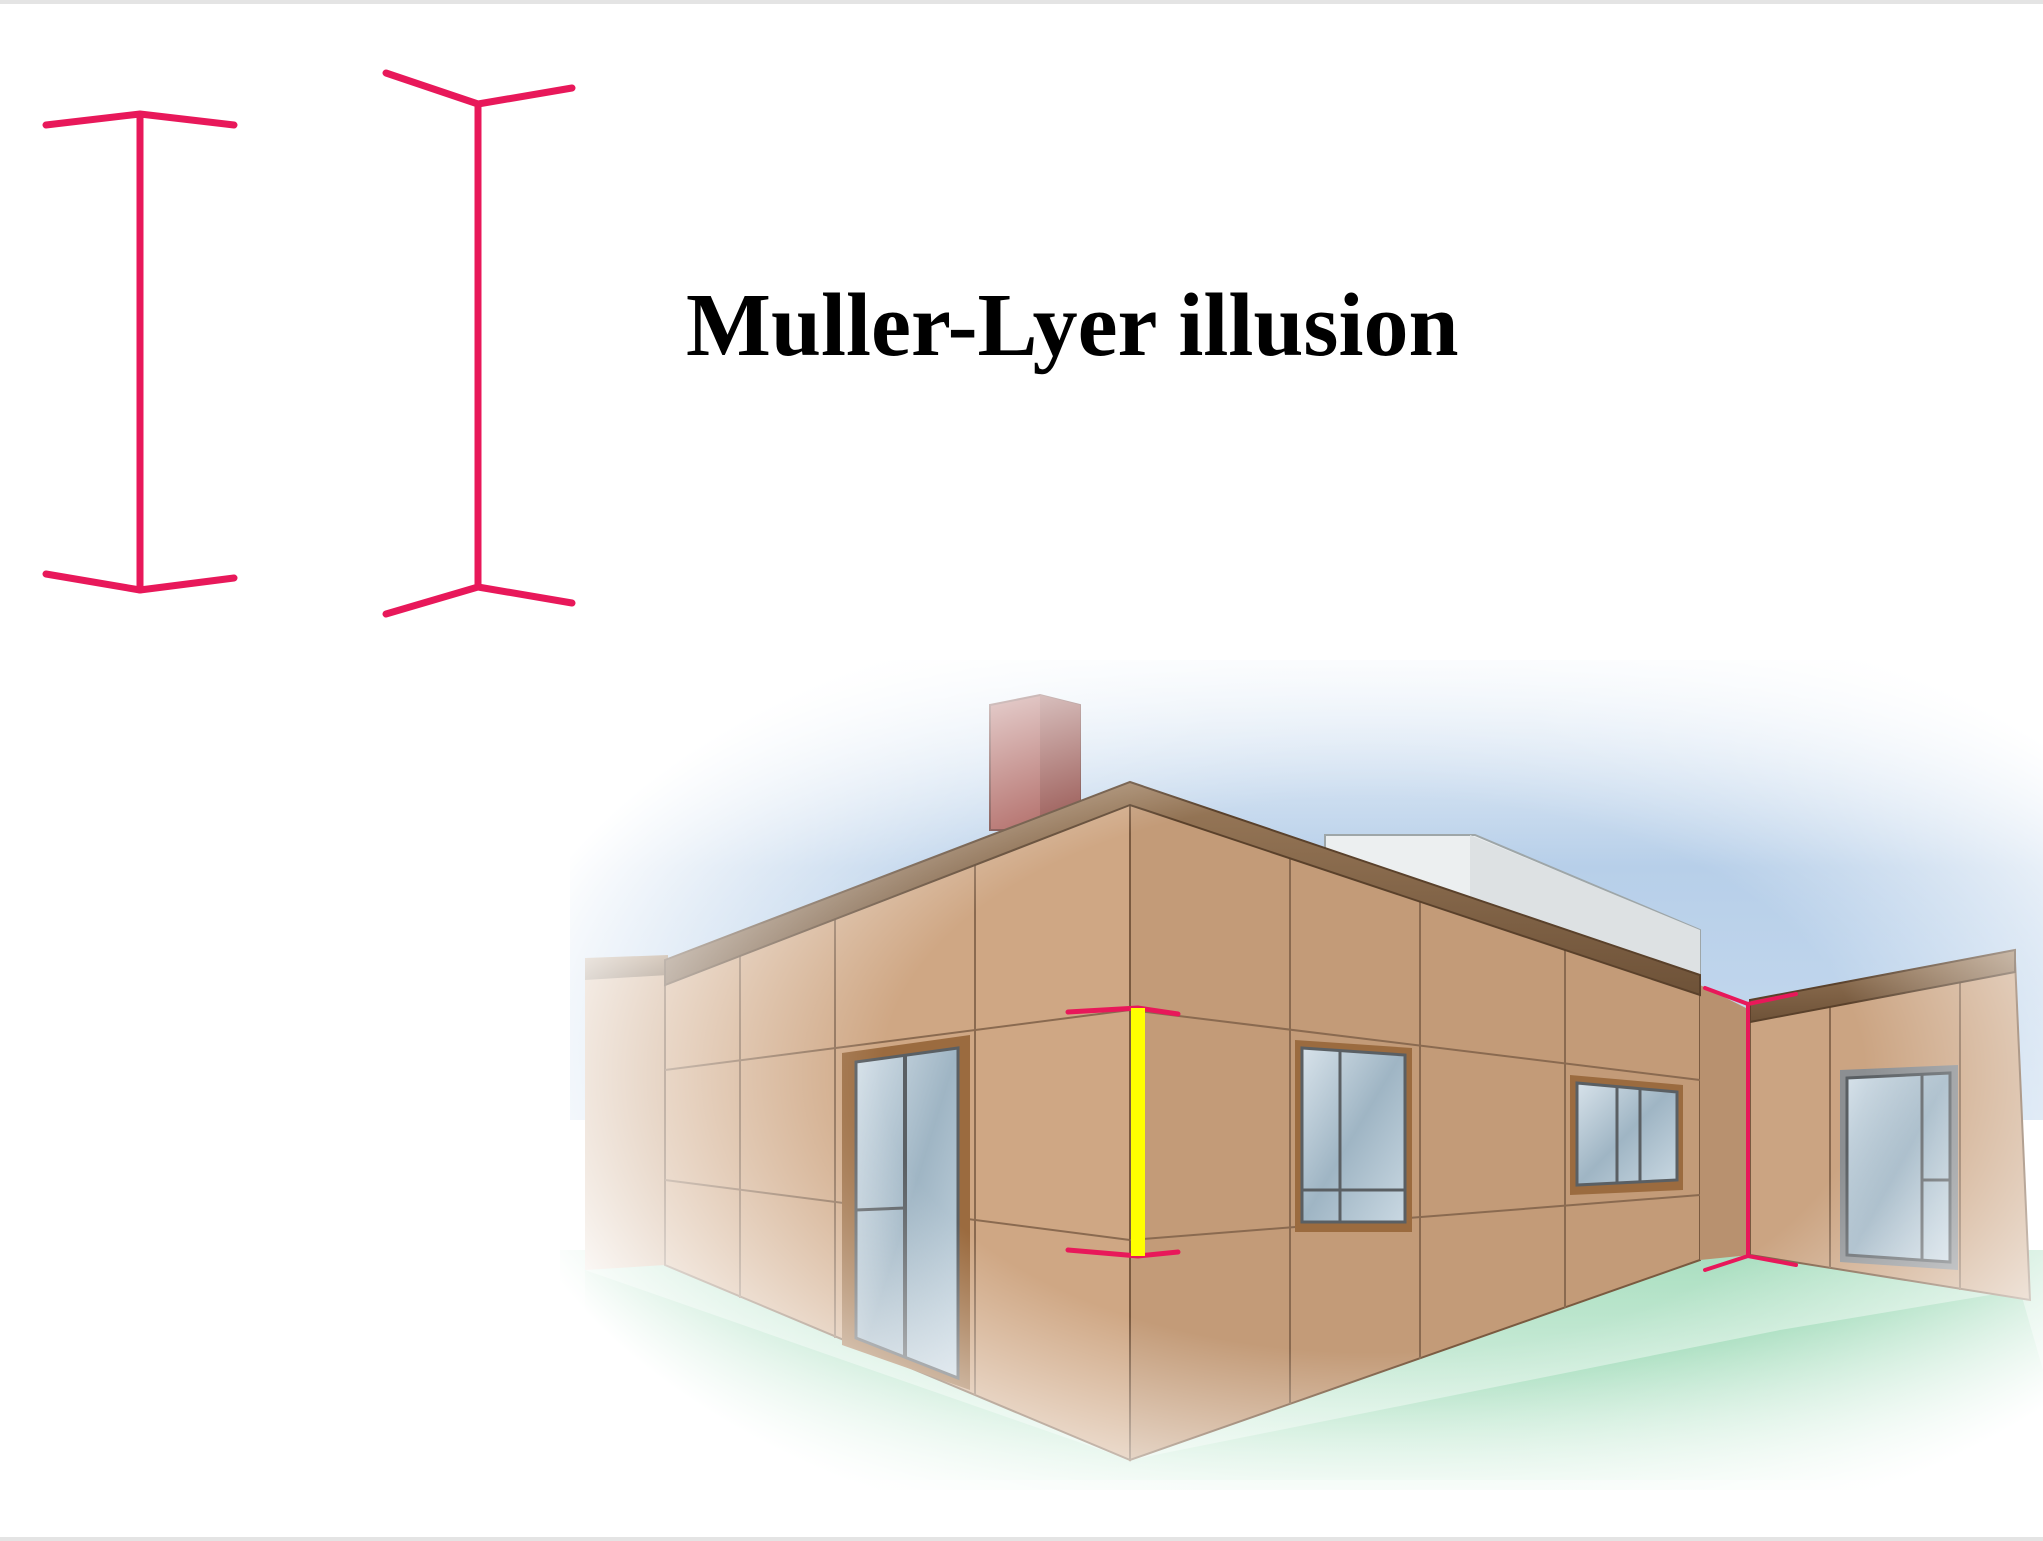 Image resolution: width=2043 pixels, height=1541 pixels. What do you see at coordinates (140, 352) in the screenshot?
I see `arrow-left-figure` at bounding box center [140, 352].